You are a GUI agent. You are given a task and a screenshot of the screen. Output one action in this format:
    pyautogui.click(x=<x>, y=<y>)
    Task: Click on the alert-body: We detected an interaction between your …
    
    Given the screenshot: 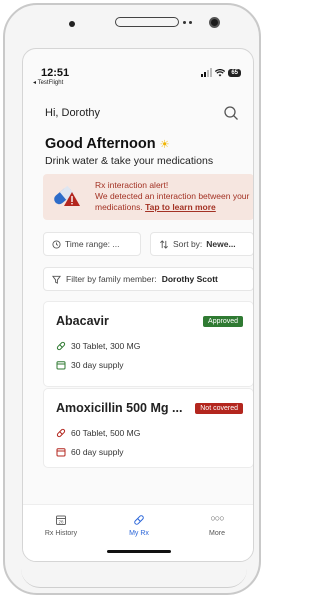 What is the action you would take?
    pyautogui.click(x=172, y=201)
    